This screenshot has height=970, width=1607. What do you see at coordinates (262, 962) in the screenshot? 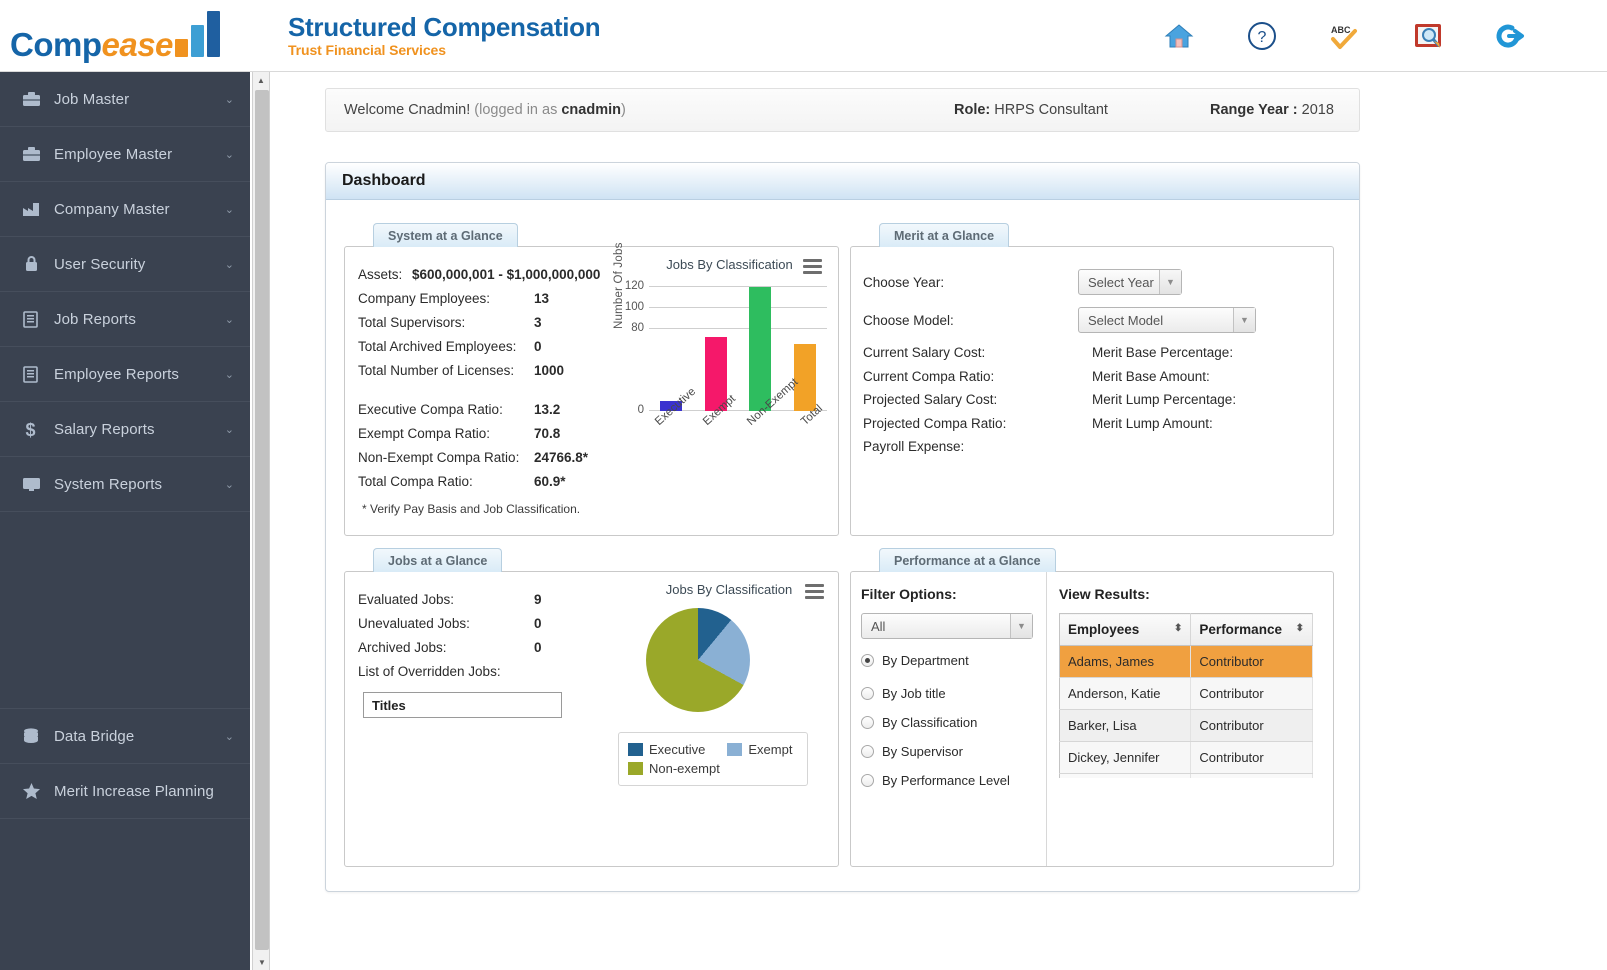
I see `scroll-down-arrow-icon: ▼` at bounding box center [262, 962].